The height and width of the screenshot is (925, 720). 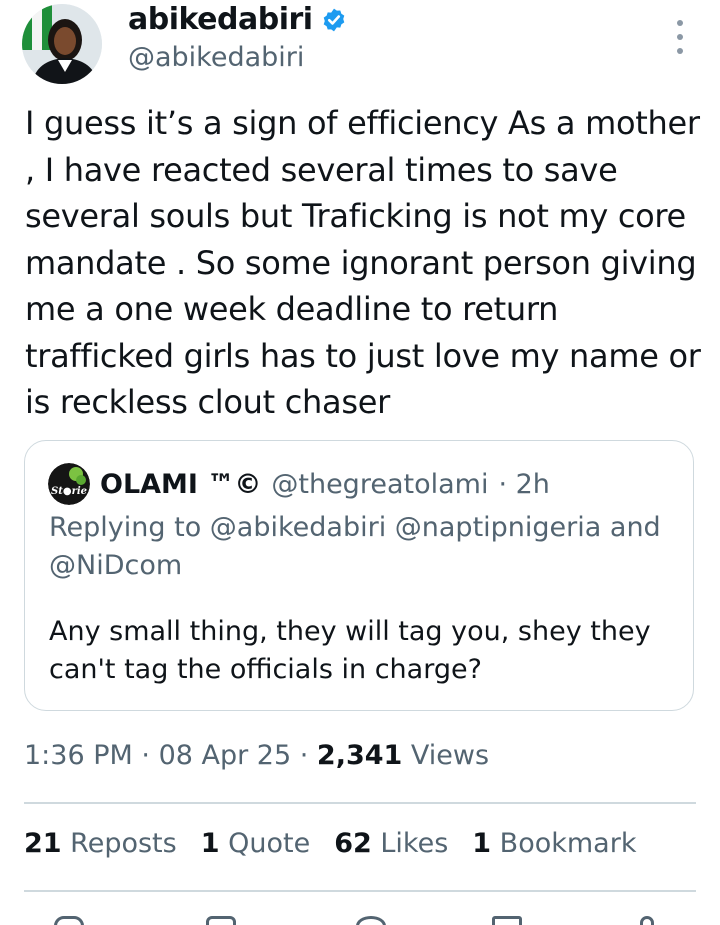 I want to click on author-name: abikedabiri, so click(x=220, y=19).